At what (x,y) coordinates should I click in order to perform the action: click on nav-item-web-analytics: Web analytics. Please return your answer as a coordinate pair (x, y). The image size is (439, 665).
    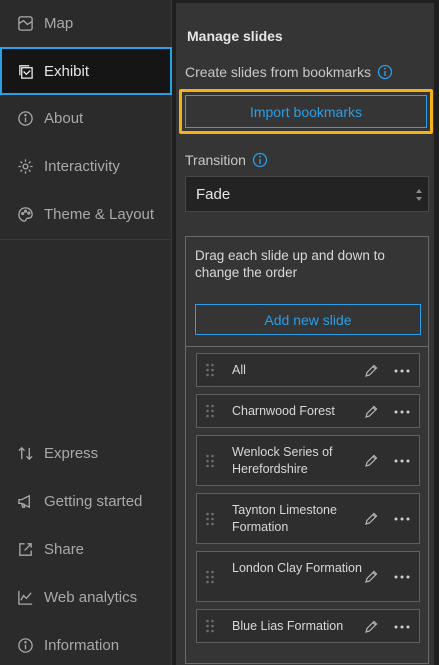
    Looking at the image, I should click on (86, 597).